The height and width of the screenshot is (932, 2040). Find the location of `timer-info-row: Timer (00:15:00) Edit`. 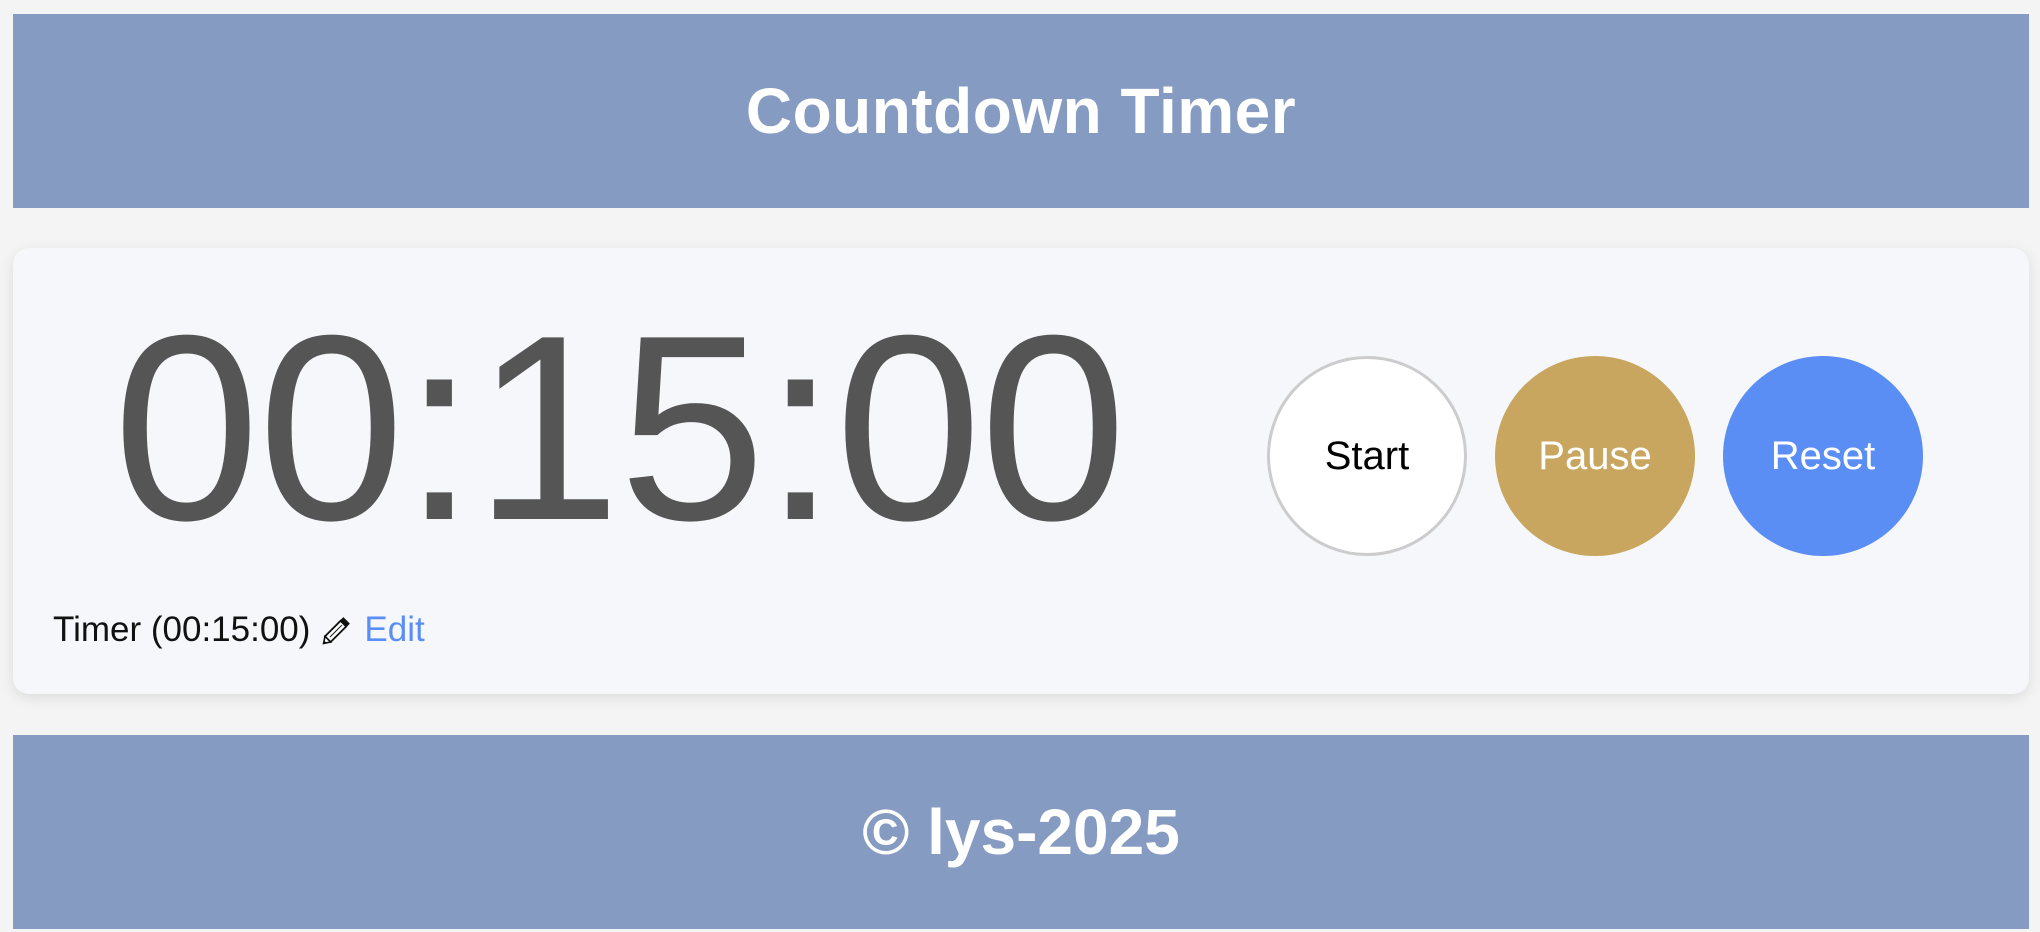

timer-info-row: Timer (00:15:00) Edit is located at coordinates (239, 630).